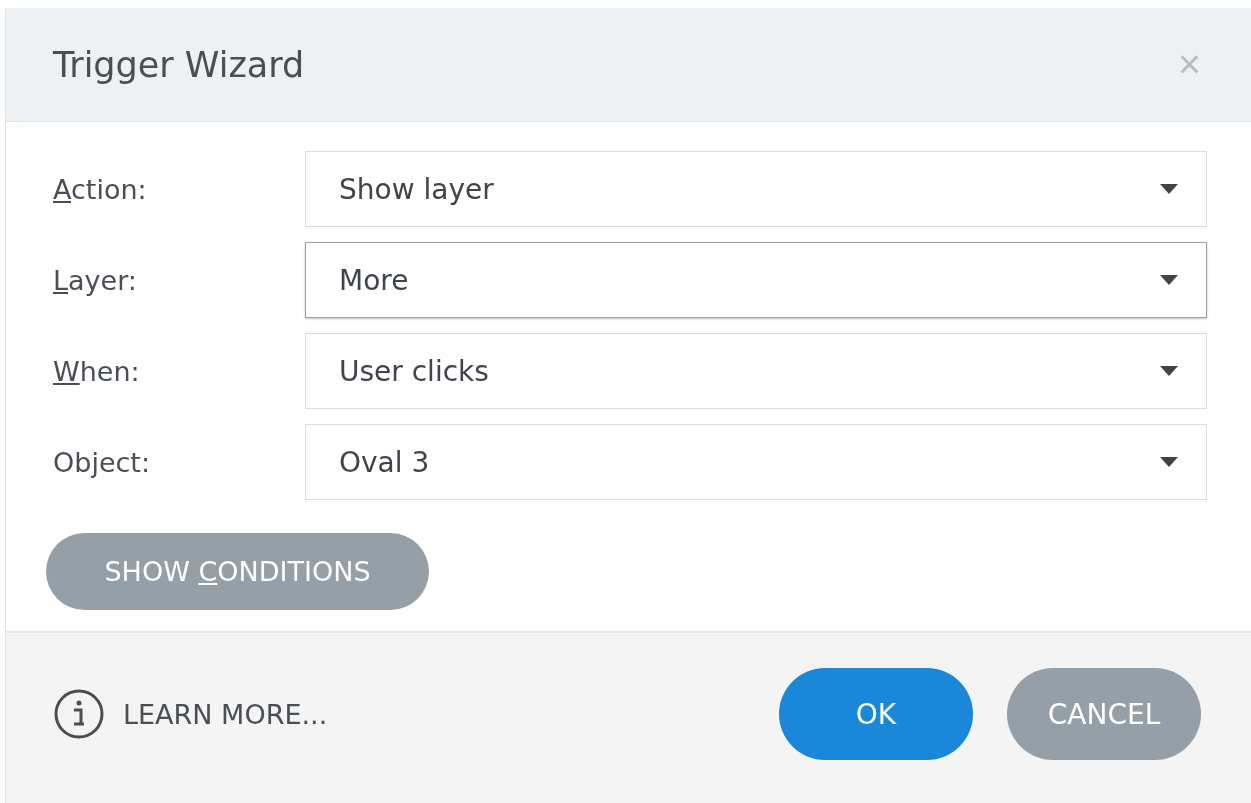 The height and width of the screenshot is (803, 1251). What do you see at coordinates (876, 714) in the screenshot?
I see `ok-button: OK` at bounding box center [876, 714].